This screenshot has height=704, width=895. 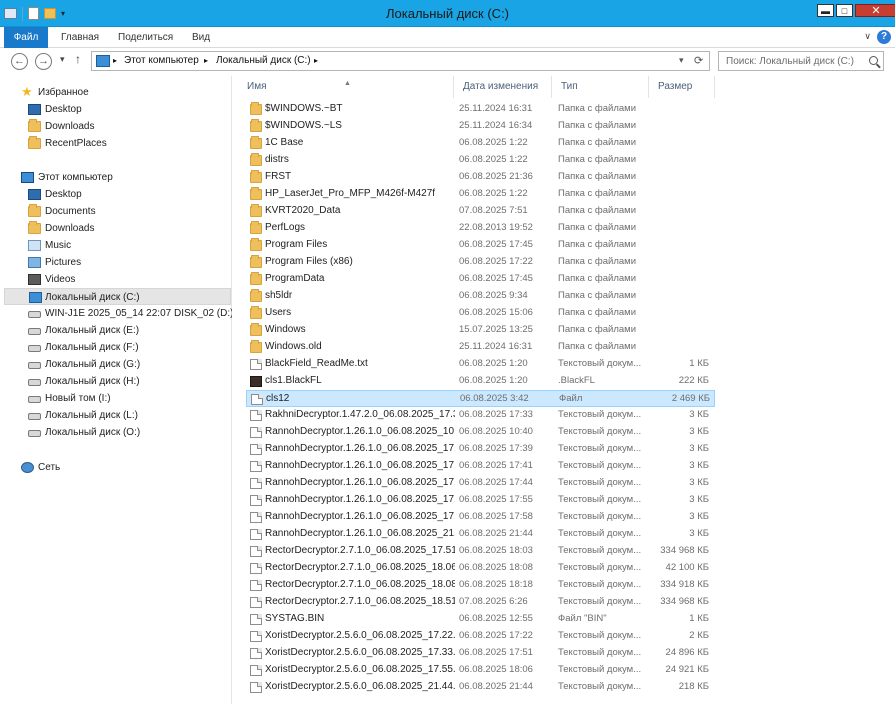 I want to click on breadcrumb-local-disk-c: Локальный диск (C:), so click(x=263, y=60).